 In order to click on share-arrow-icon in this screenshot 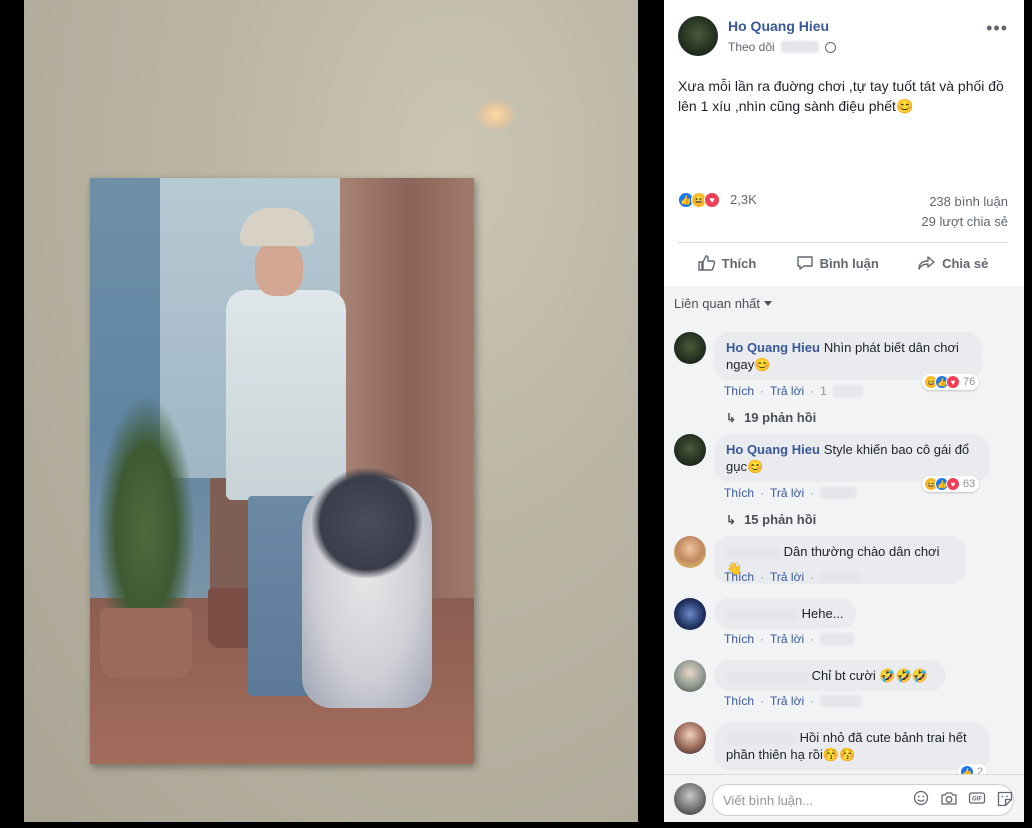, I will do `click(926, 263)`.